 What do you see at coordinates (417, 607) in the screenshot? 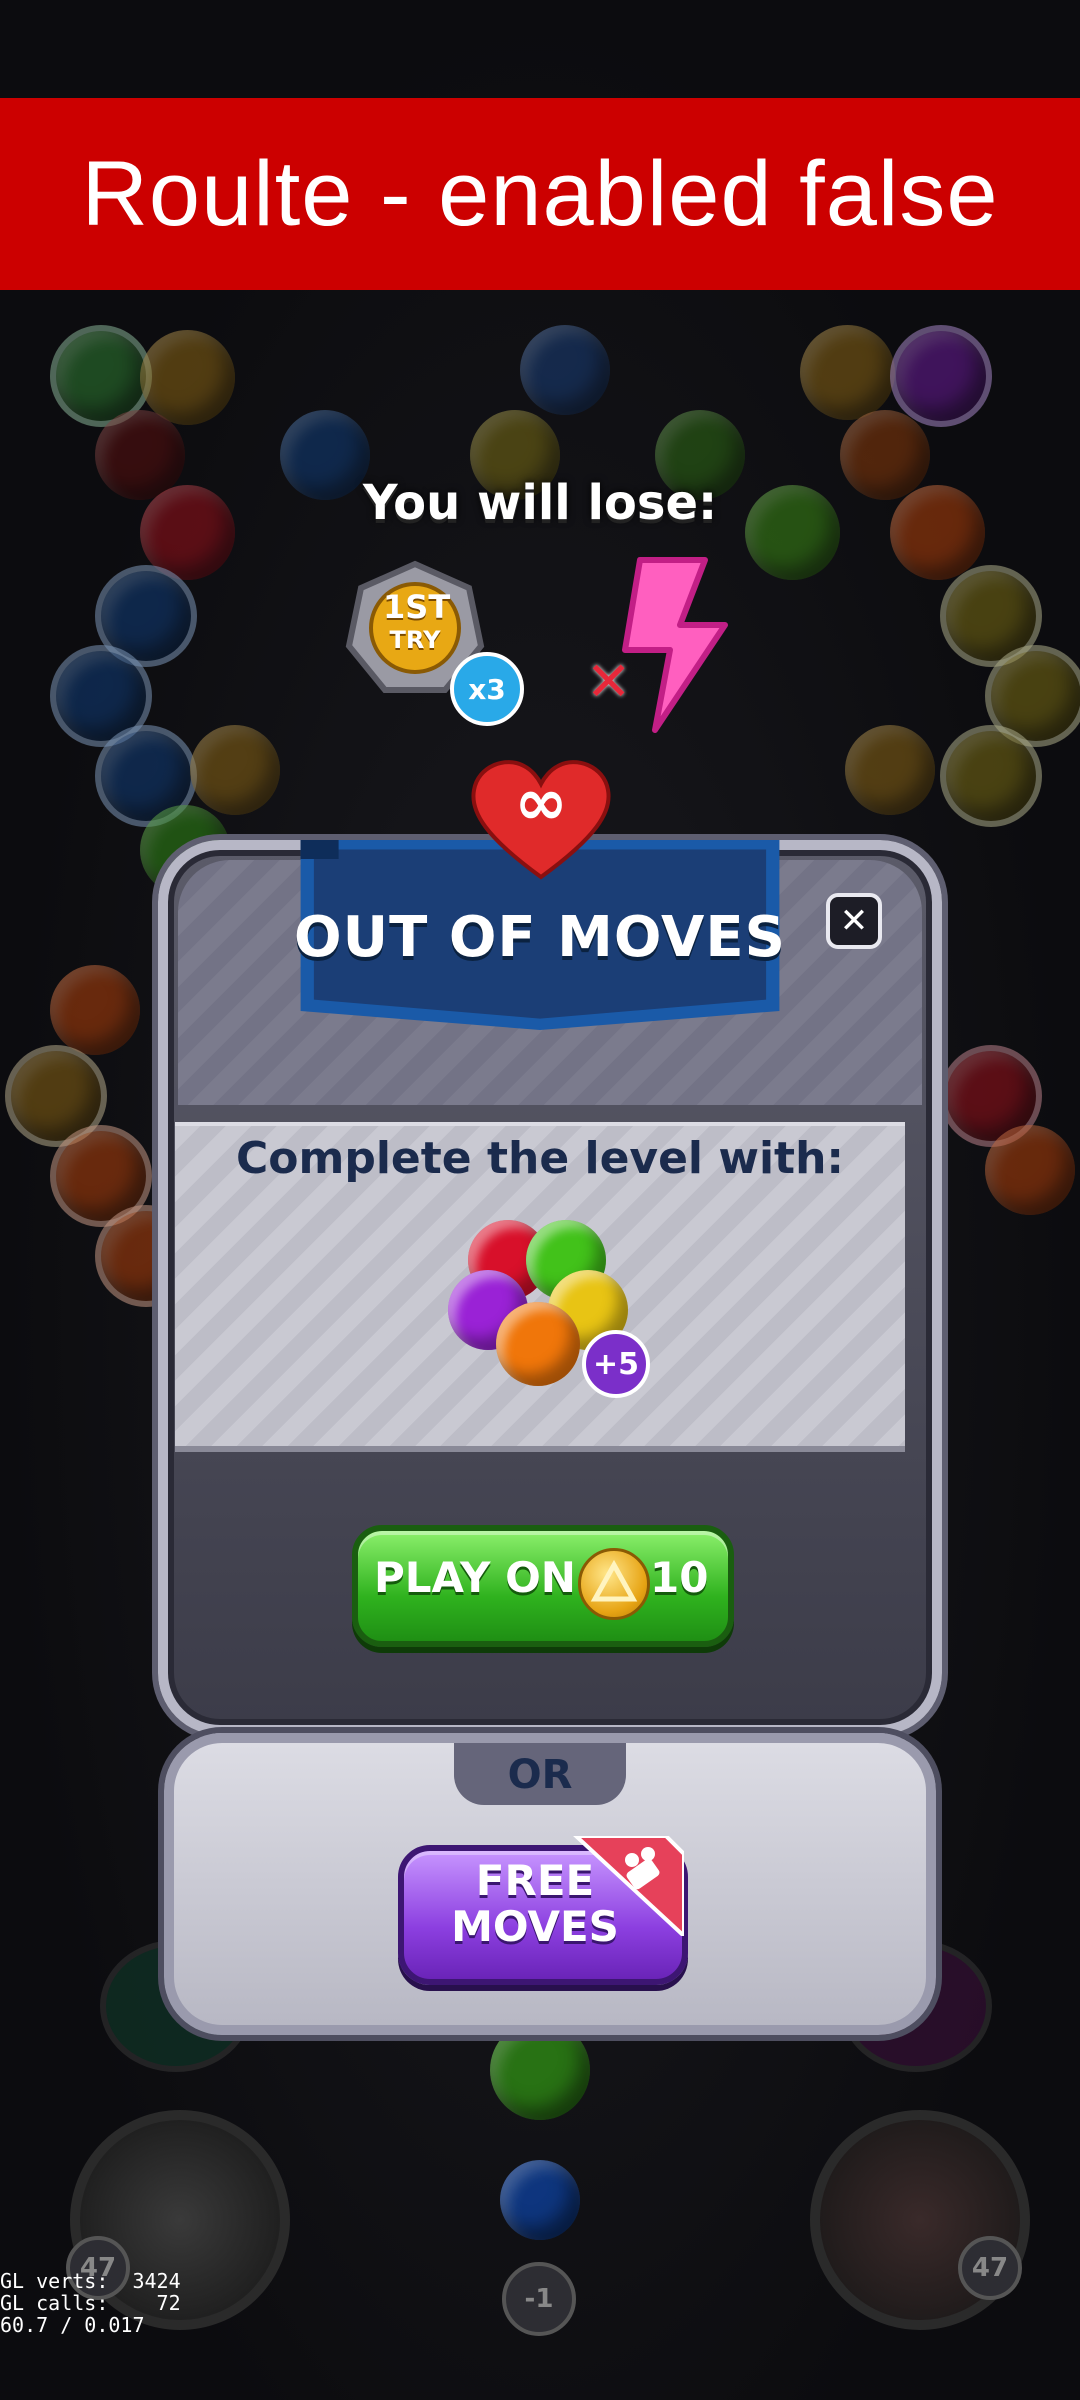
I see `first-try-line1: 1ST` at bounding box center [417, 607].